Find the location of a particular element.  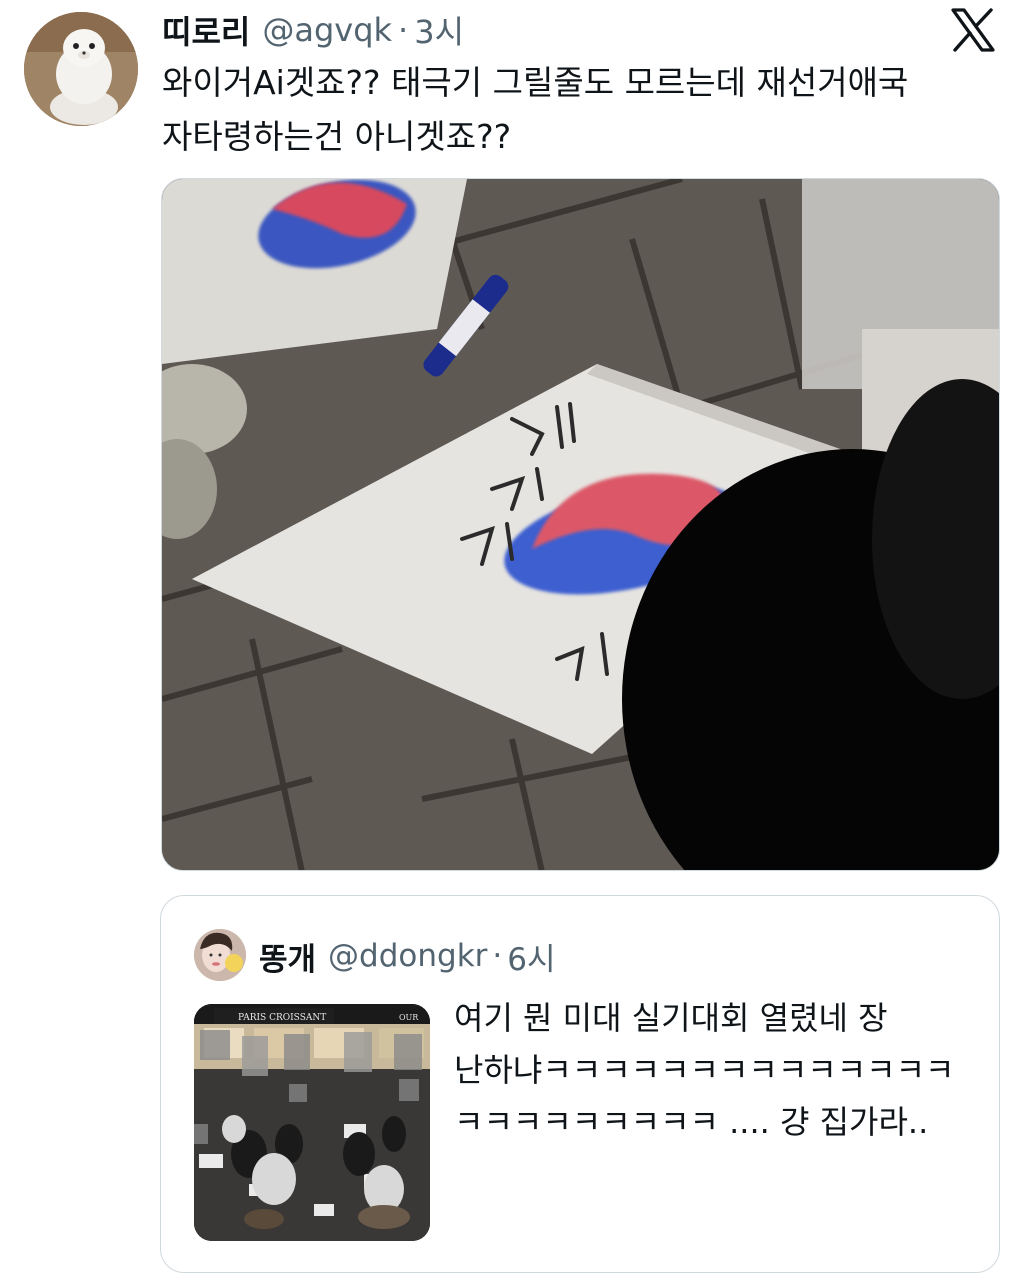

author-avatar is located at coordinates (81, 69).